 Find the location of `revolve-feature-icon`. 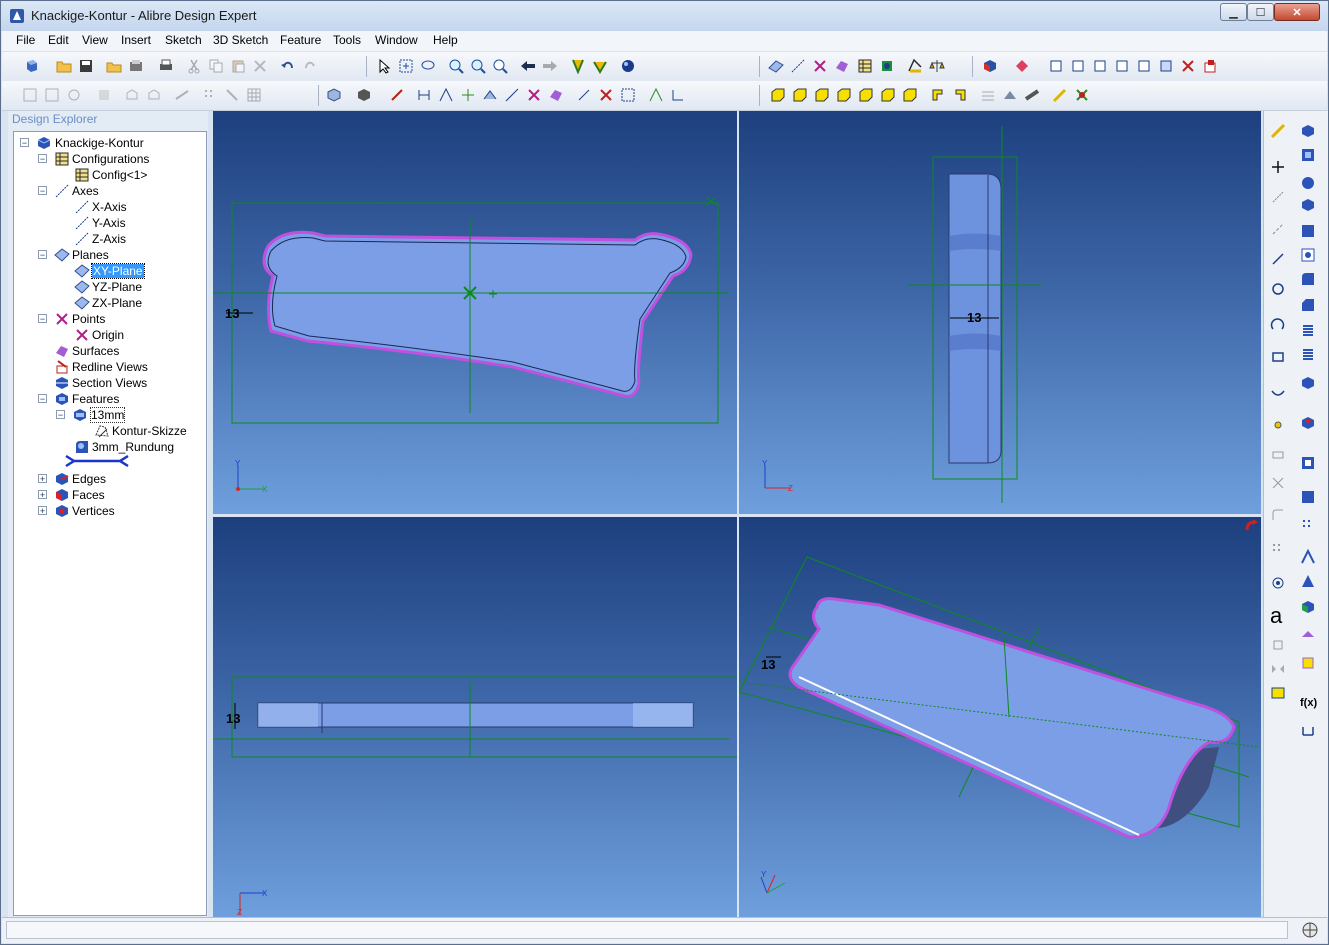

revolve-feature-icon is located at coordinates (1308, 155).